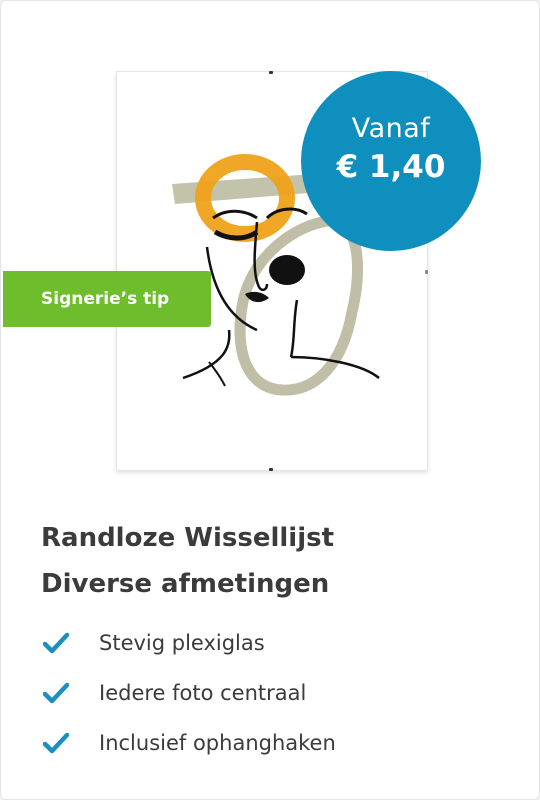  I want to click on feature-item: Stevig plexiglas, so click(188, 646).